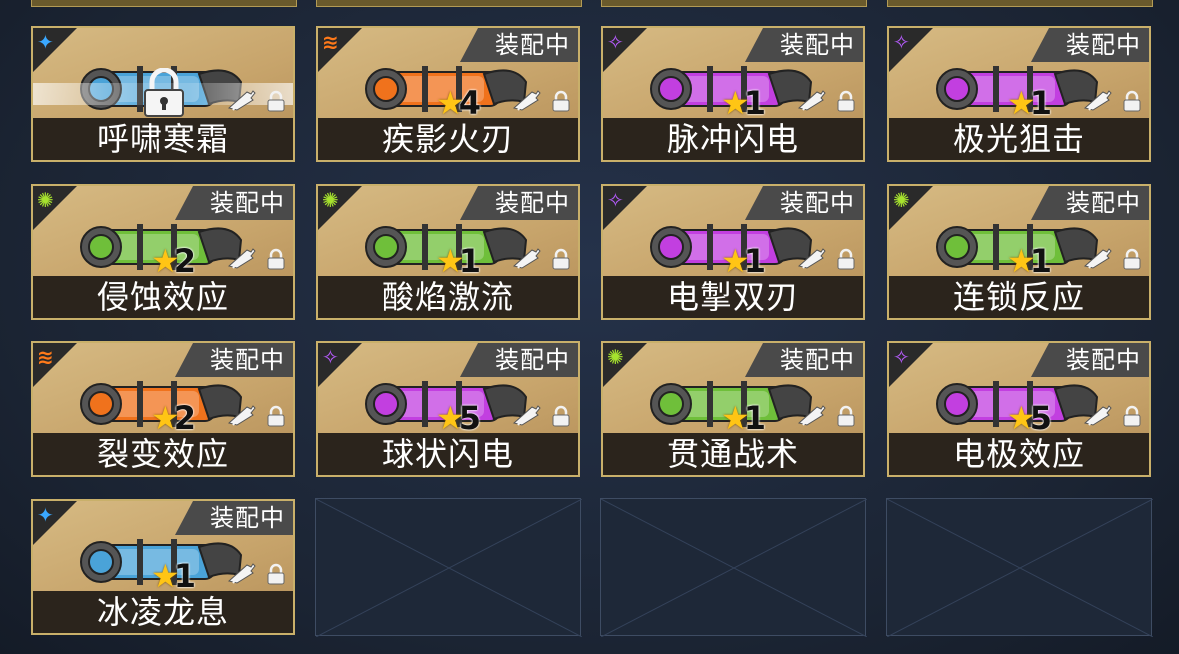 This screenshot has width=1179, height=654. Describe the element at coordinates (45, 42) in the screenshot. I see `ice-element-icon: ✦` at that location.